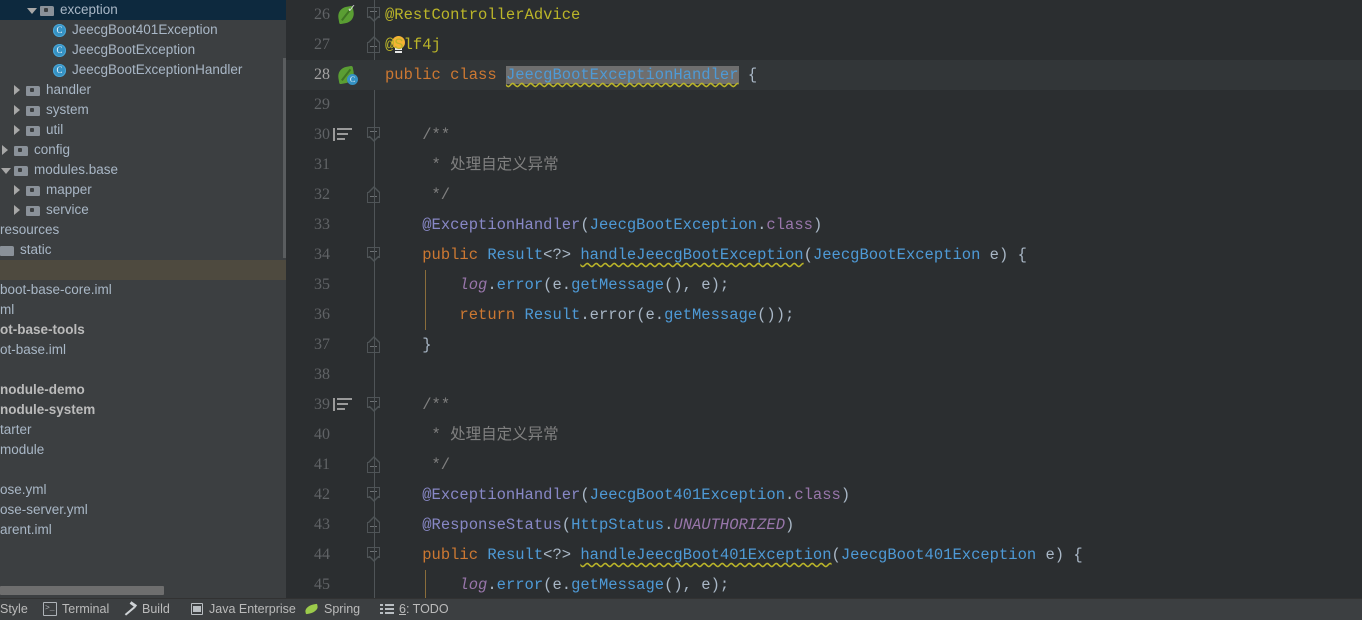 The height and width of the screenshot is (620, 1362). Describe the element at coordinates (76, 609) in the screenshot. I see `status-bar-item-terminal: >_ Terminal` at that location.